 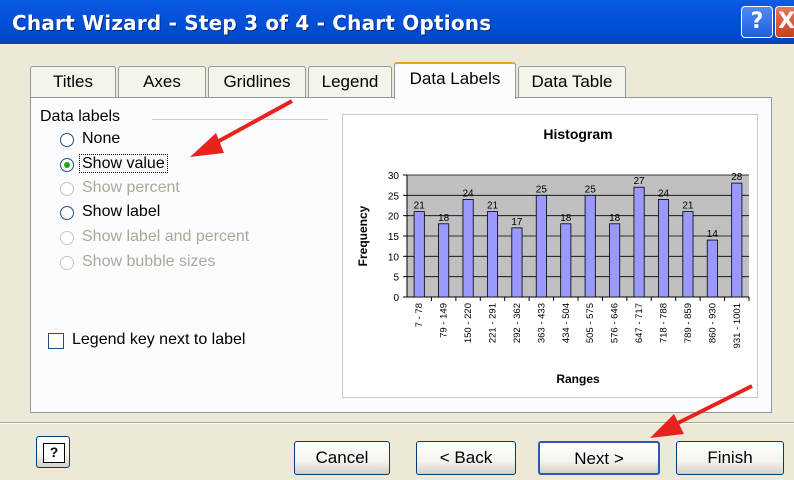 What do you see at coordinates (394, 237) in the screenshot?
I see `y-tick-label: 15` at bounding box center [394, 237].